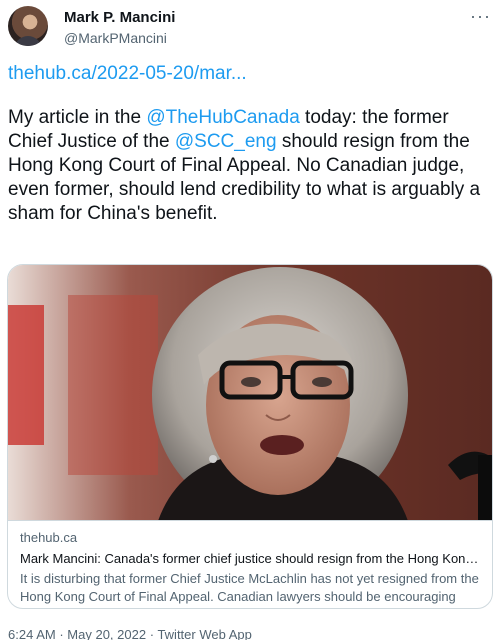 The width and height of the screenshot is (501, 640). Describe the element at coordinates (480, 16) in the screenshot. I see `more-icon: ···` at that location.